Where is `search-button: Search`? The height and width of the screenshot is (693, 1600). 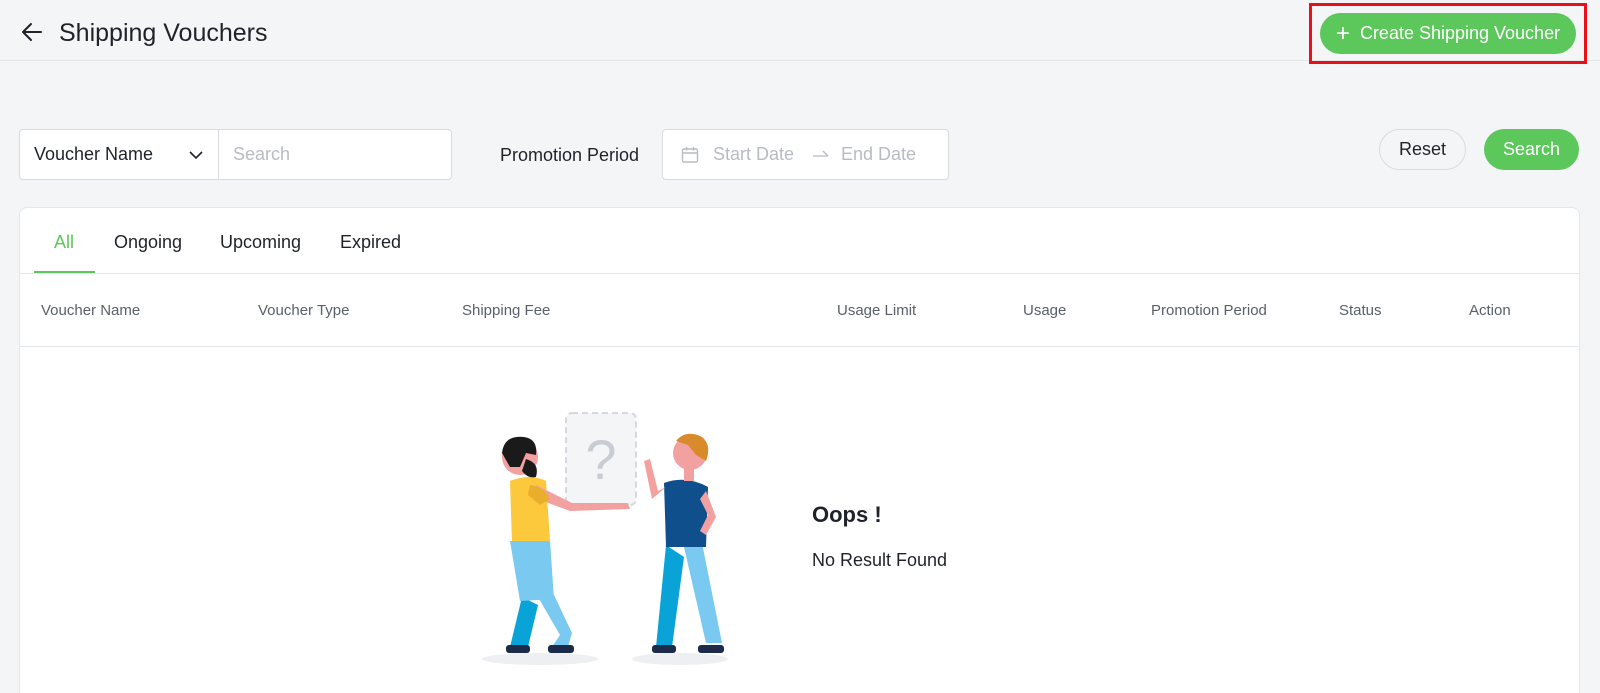 search-button: Search is located at coordinates (1531, 149).